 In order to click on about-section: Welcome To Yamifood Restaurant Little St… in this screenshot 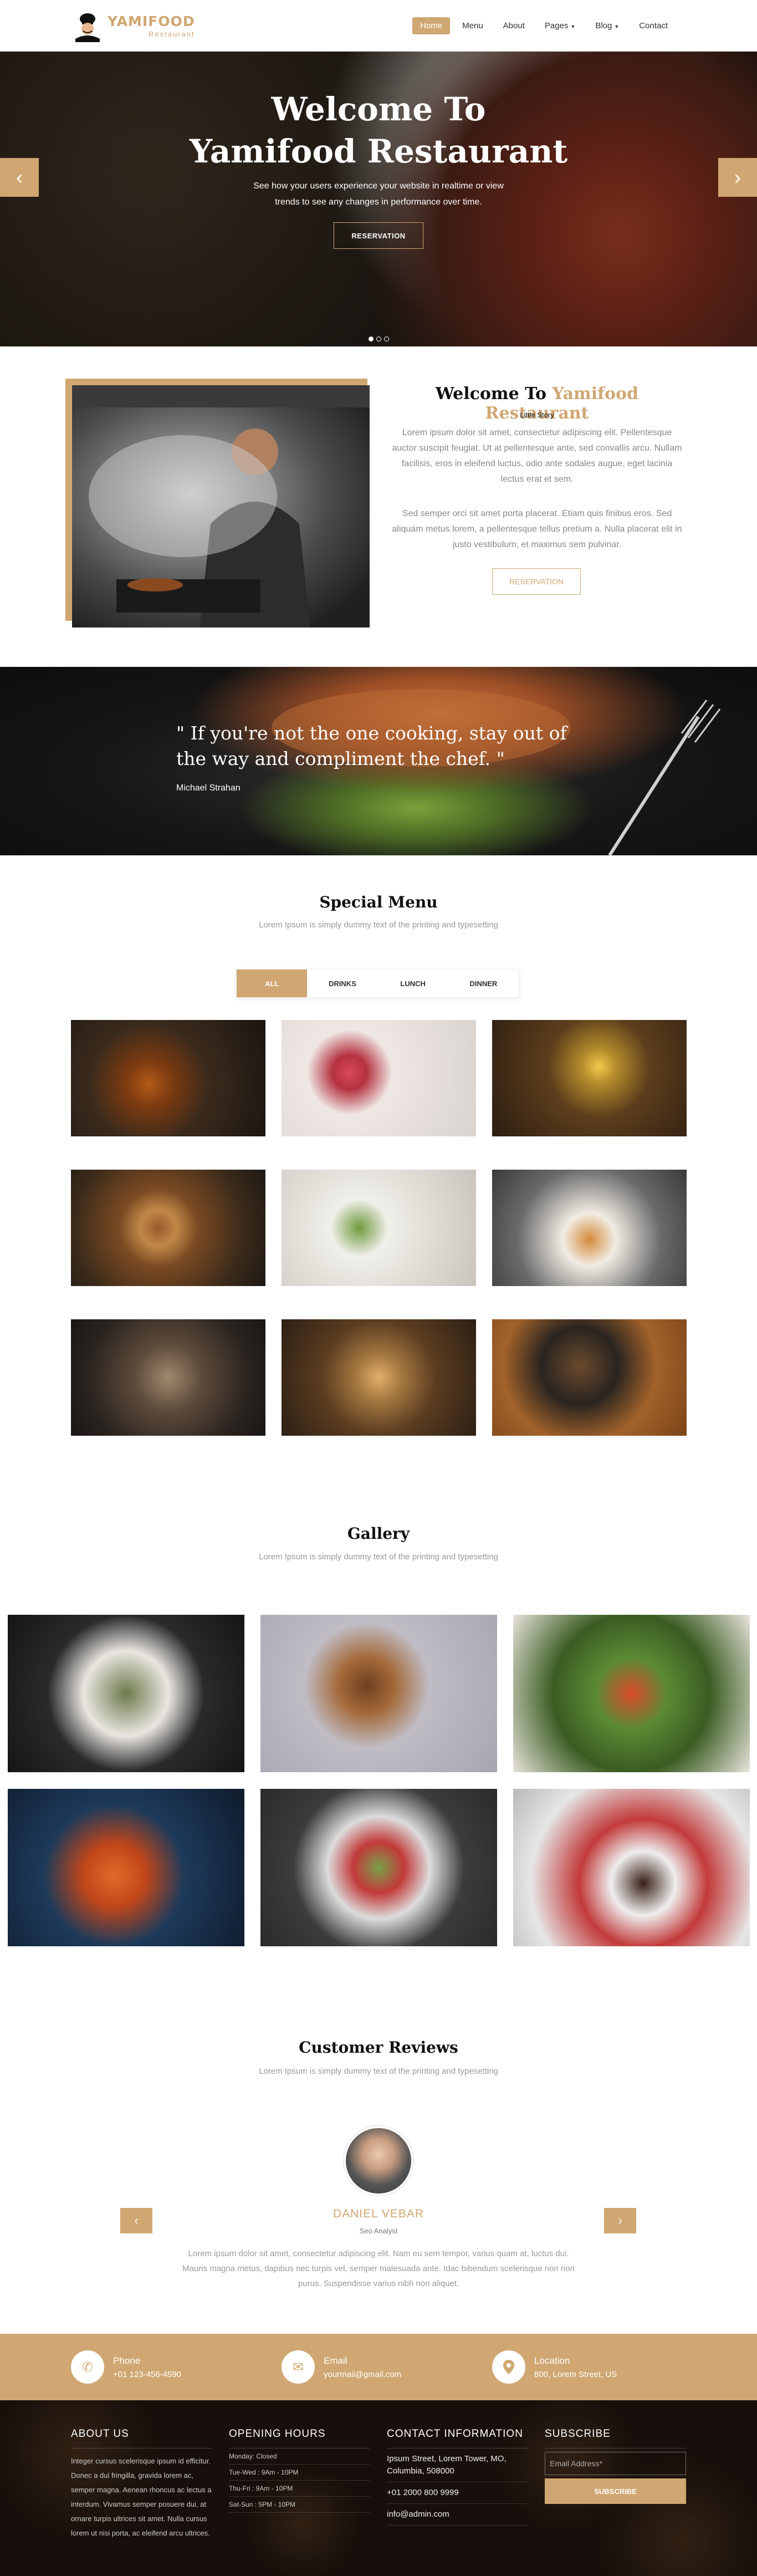, I will do `click(378, 505)`.